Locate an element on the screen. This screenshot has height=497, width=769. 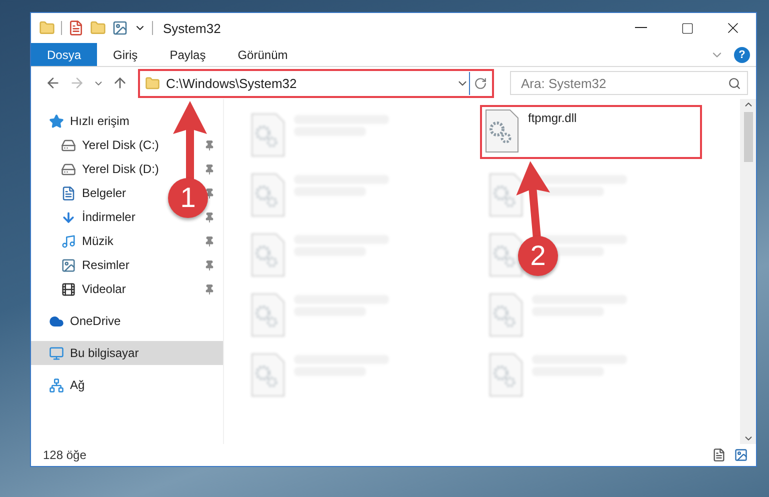
address-field: C:\Windows\System32 is located at coordinates (305, 83).